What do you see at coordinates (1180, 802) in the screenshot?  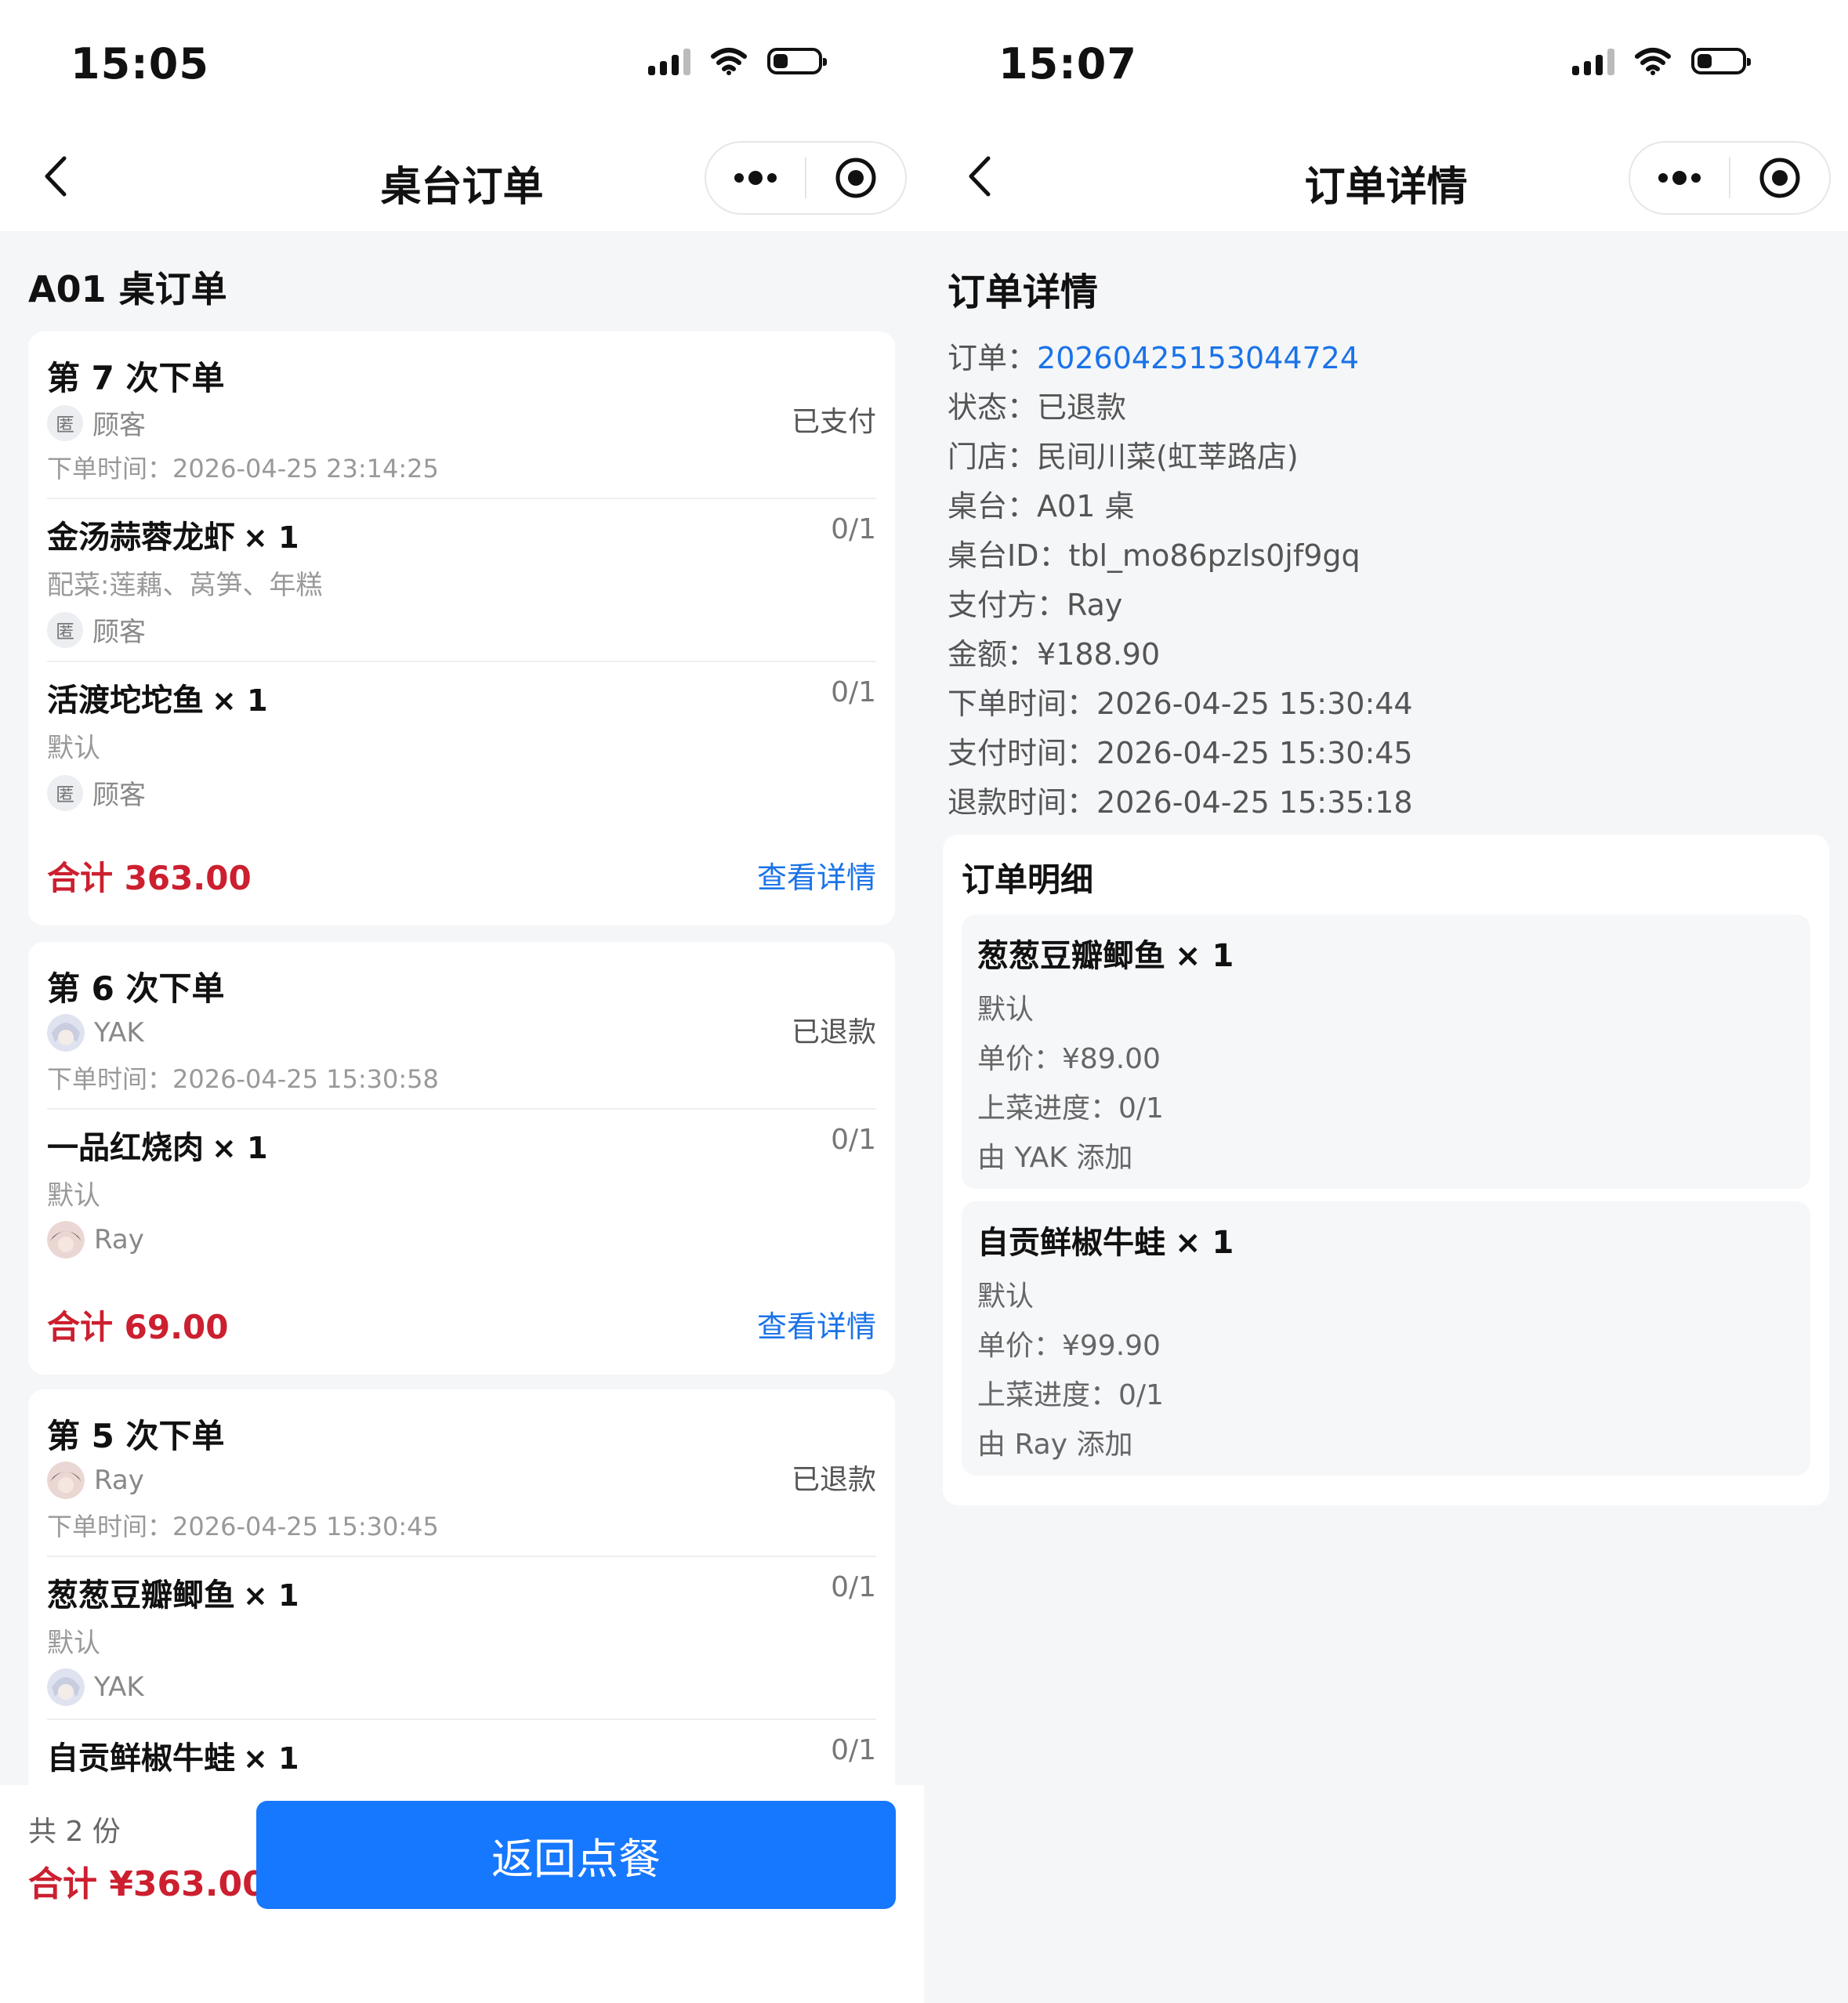 I see `info-refund-time: 退款时间：2026-04-25 15:35:18` at bounding box center [1180, 802].